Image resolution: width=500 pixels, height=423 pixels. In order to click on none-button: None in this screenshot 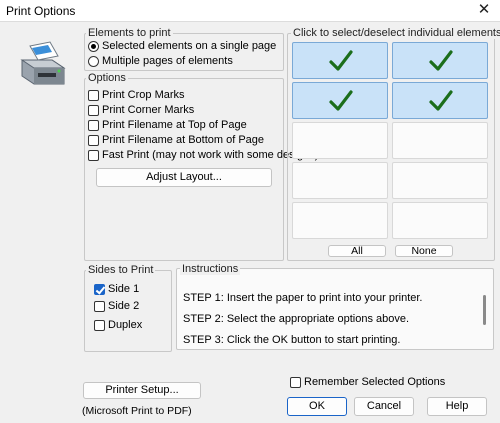, I will do `click(424, 251)`.